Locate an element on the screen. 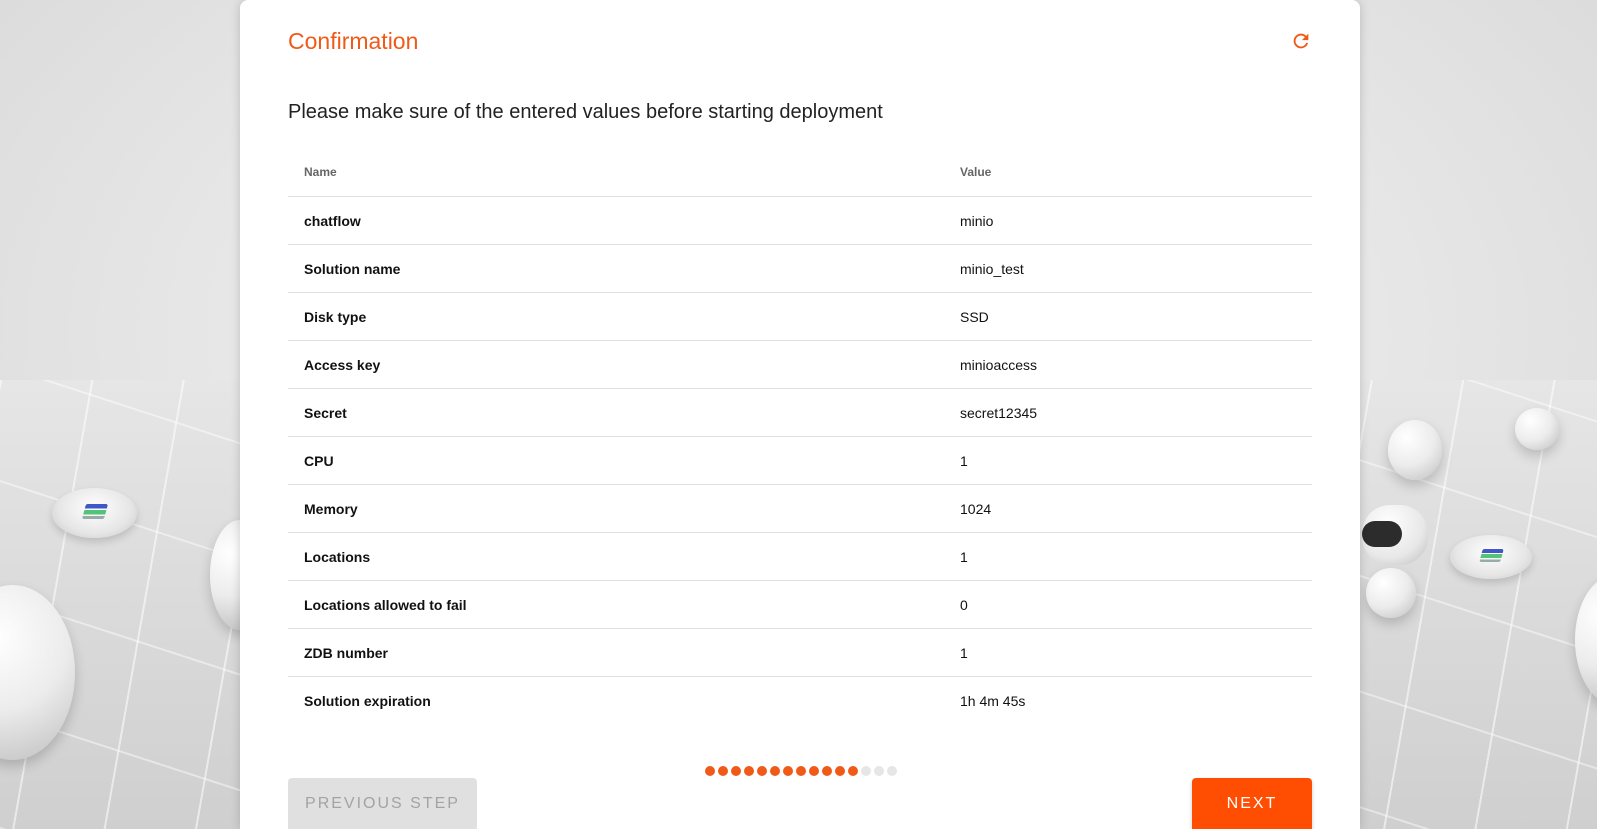 Image resolution: width=1597 pixels, height=829 pixels. refresh-icon is located at coordinates (1301, 41).